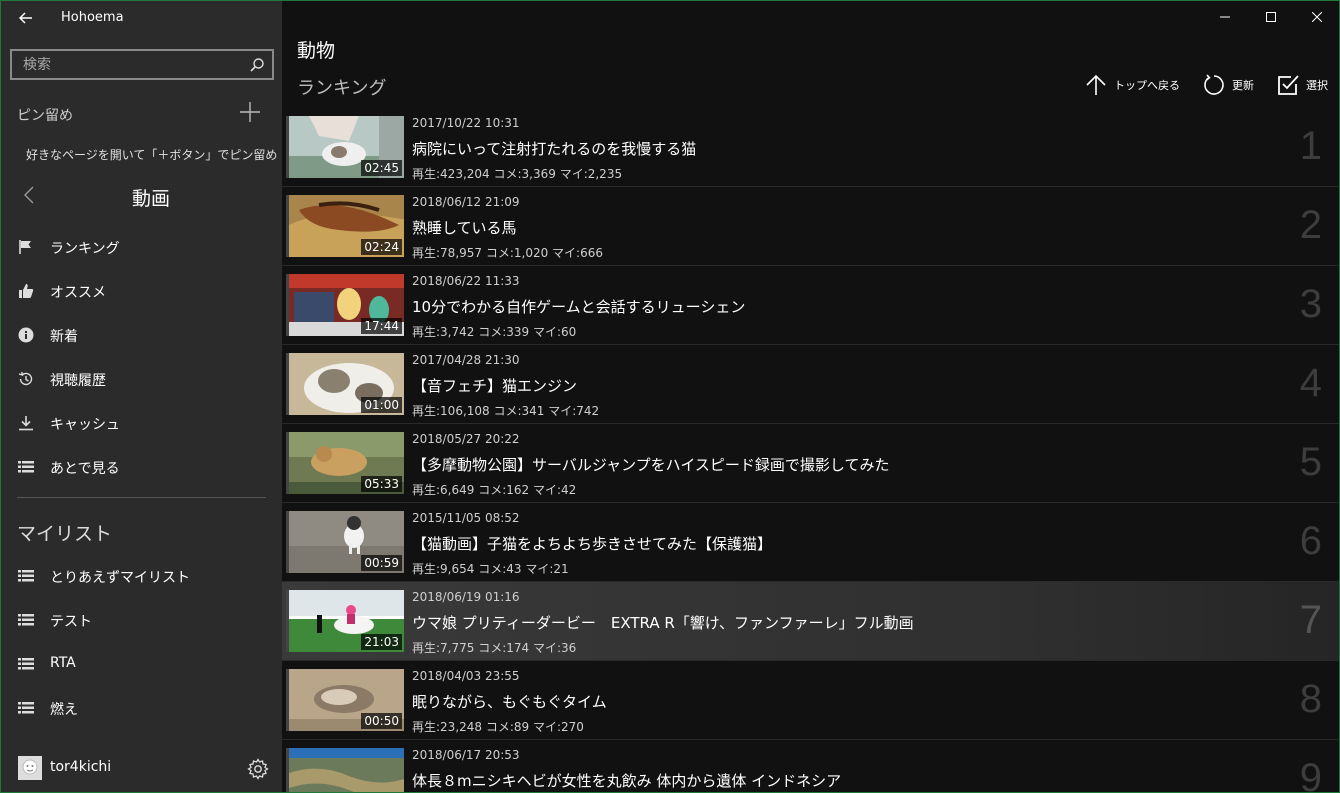 This screenshot has width=1340, height=793. Describe the element at coordinates (1317, 85) in the screenshot. I see `select-label: 選択` at that location.